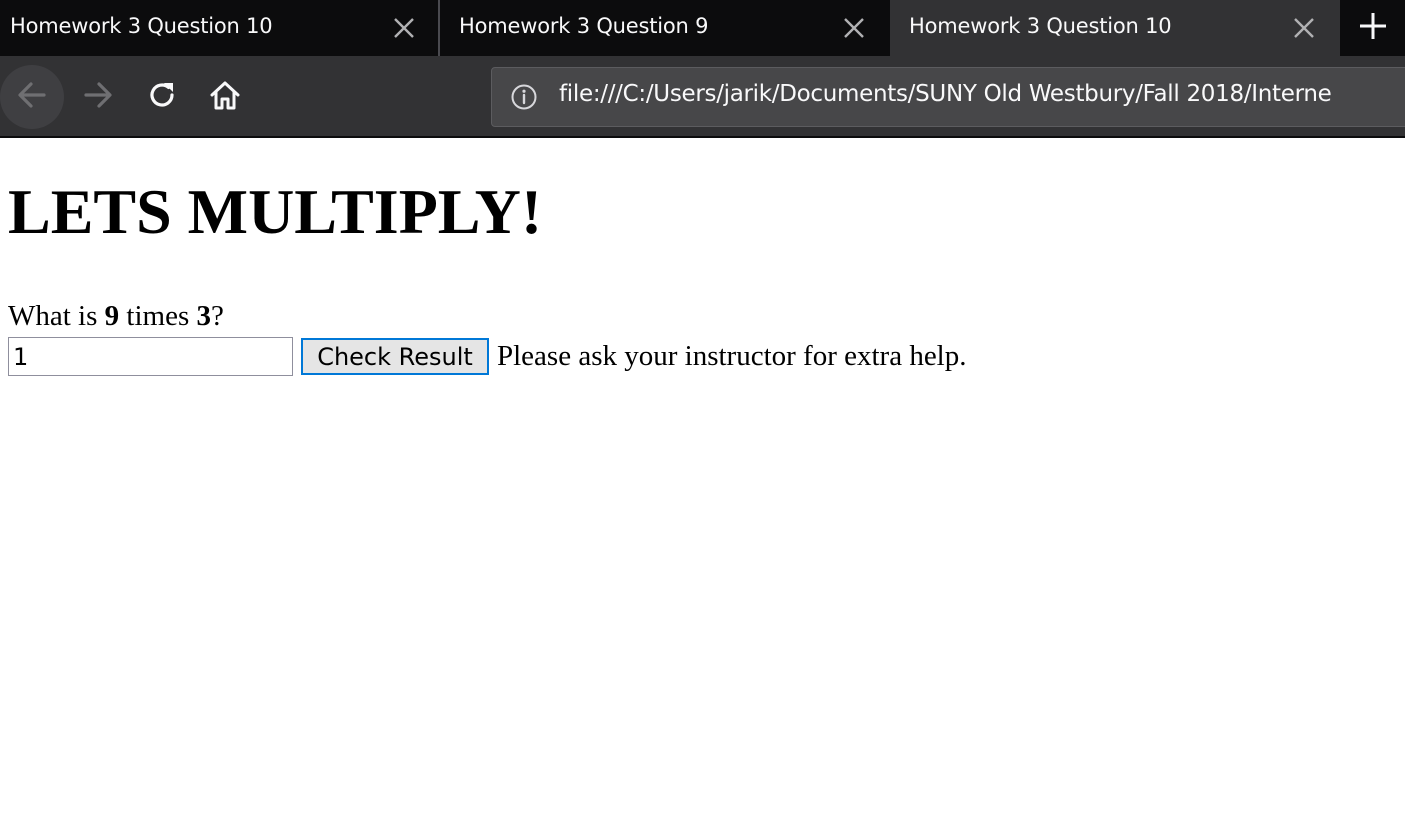 This screenshot has width=1405, height=814. I want to click on reload-button, so click(162, 97).